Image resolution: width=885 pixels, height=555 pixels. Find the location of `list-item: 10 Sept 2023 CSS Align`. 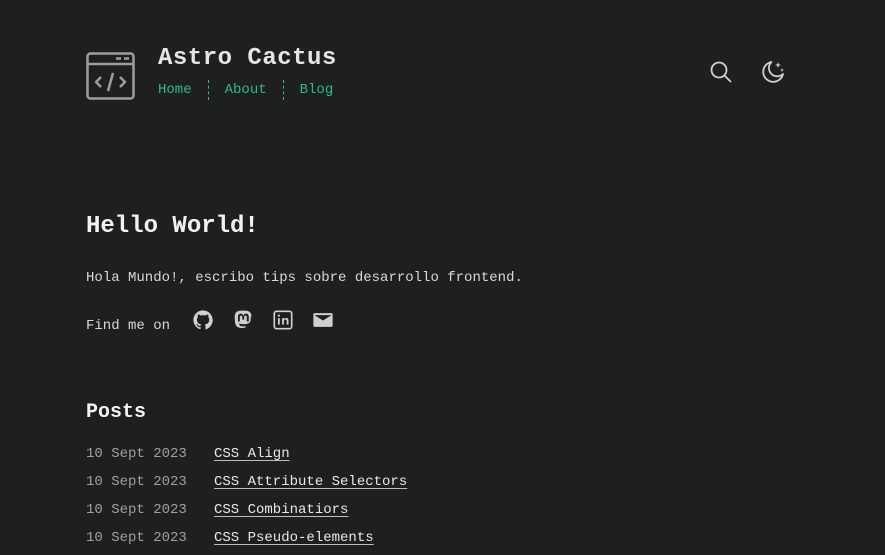

list-item: 10 Sept 2023 CSS Align is located at coordinates (246, 458).